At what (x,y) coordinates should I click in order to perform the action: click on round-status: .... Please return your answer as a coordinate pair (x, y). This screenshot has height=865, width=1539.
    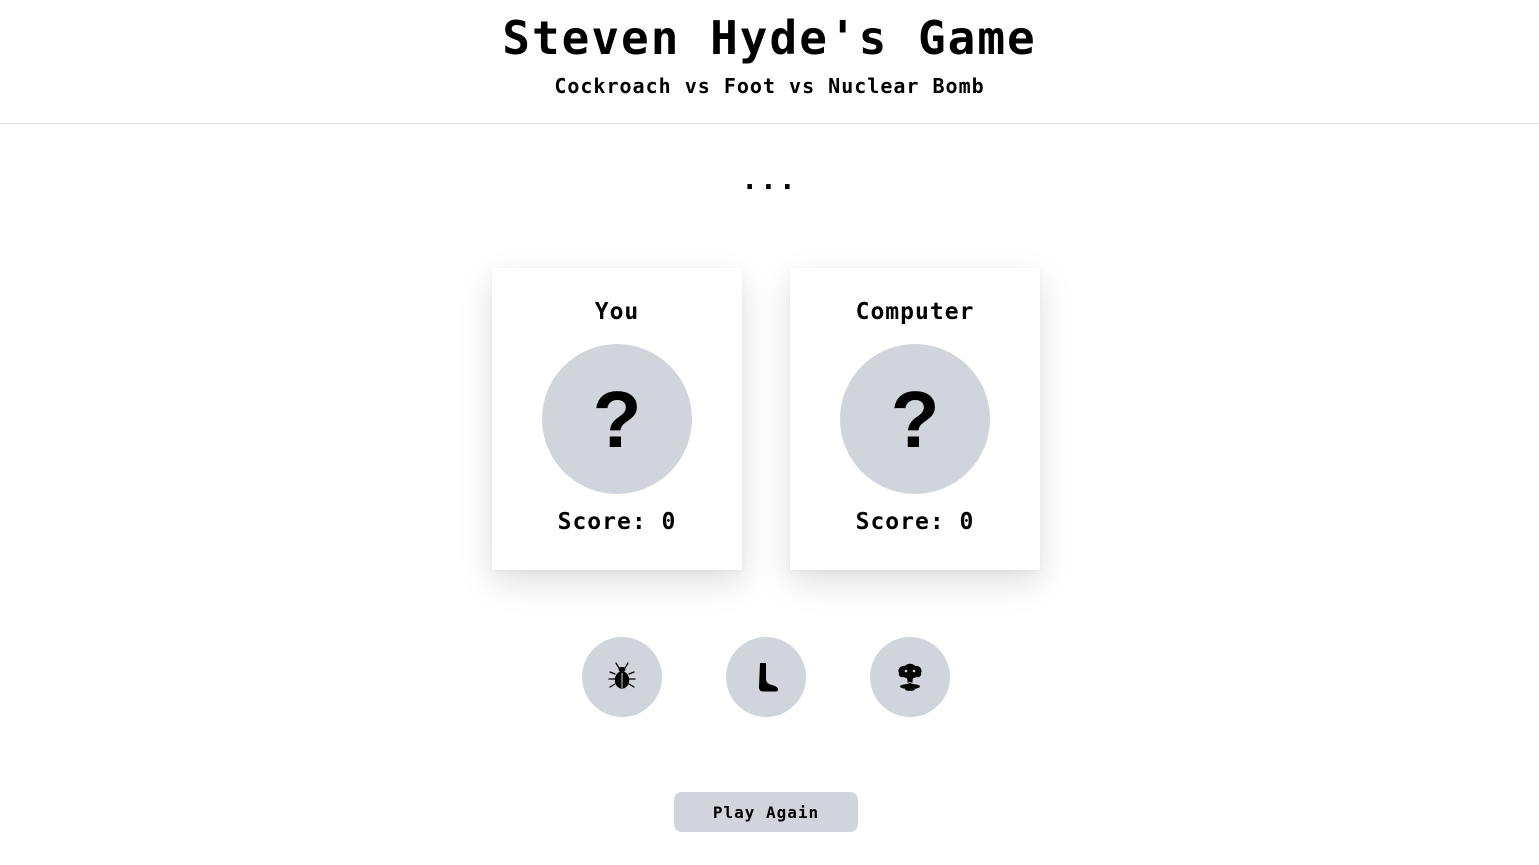
    Looking at the image, I should click on (769, 179).